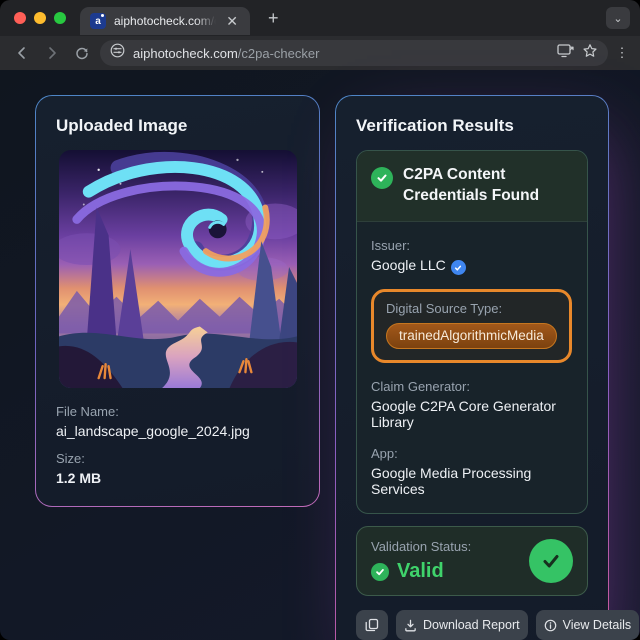 This screenshot has height=640, width=640. I want to click on browser-toolbar: aiphotocheck.com/c2pa-checker ⋮, so click(320, 53).